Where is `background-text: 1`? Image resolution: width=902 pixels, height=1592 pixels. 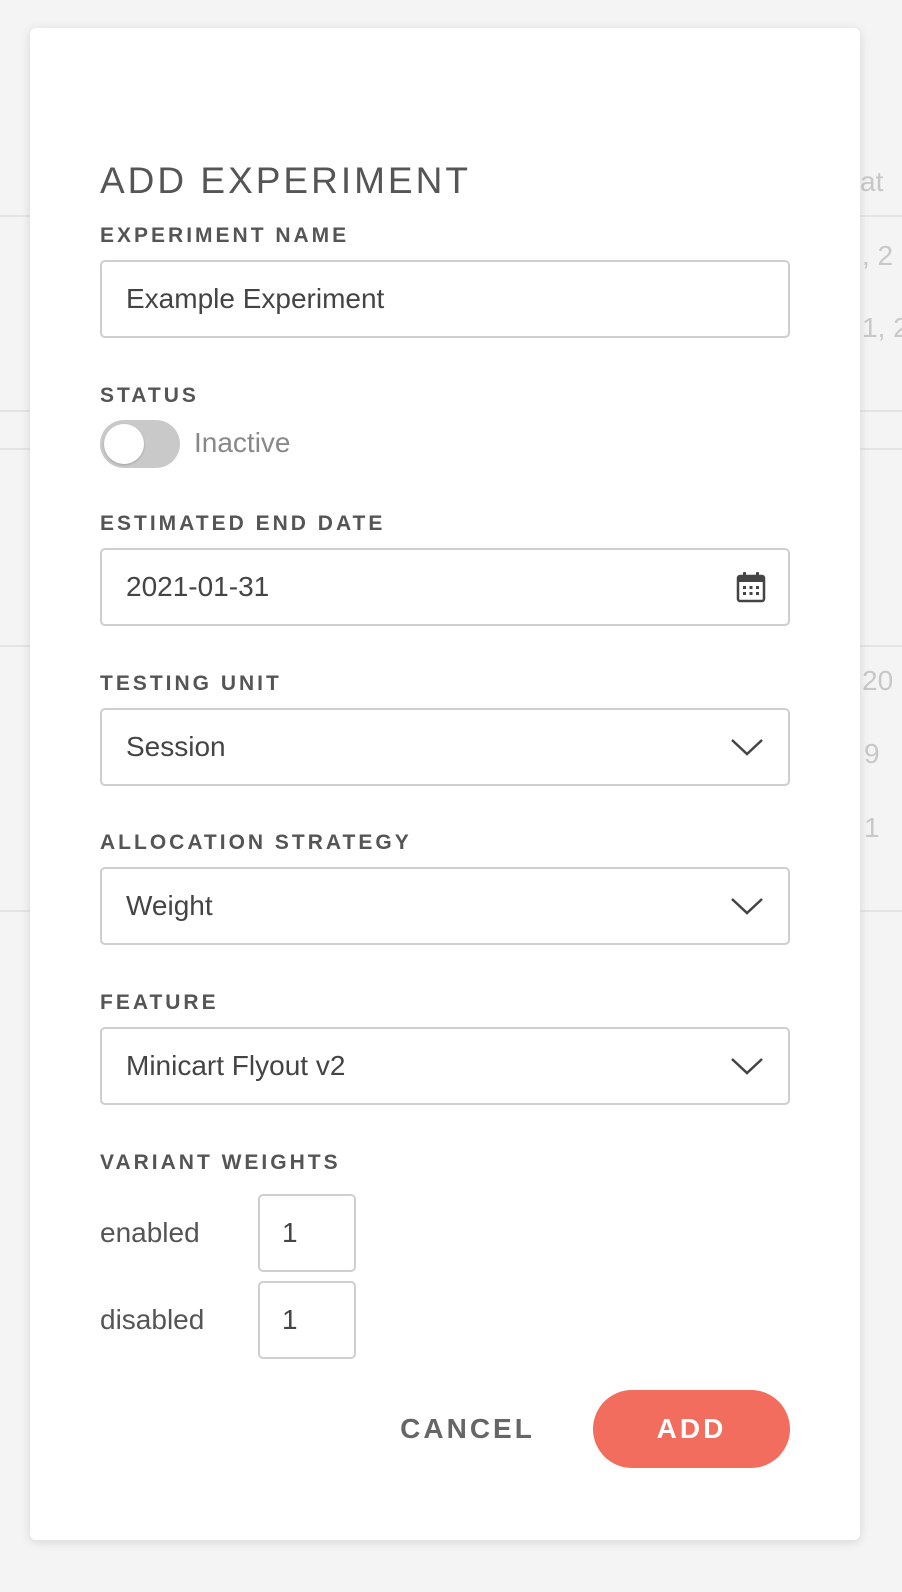 background-text: 1 is located at coordinates (872, 827).